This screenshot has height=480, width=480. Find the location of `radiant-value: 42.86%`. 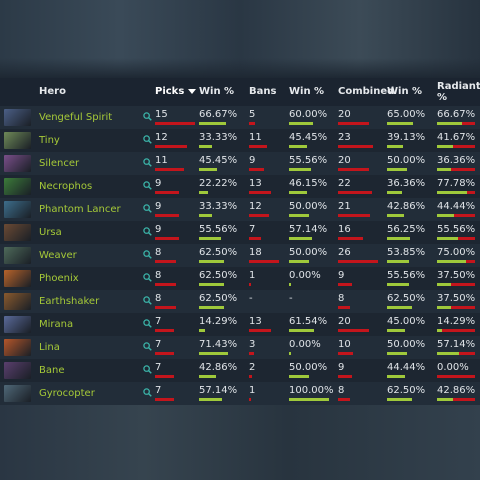

radiant-value: 42.86% is located at coordinates (456, 390).